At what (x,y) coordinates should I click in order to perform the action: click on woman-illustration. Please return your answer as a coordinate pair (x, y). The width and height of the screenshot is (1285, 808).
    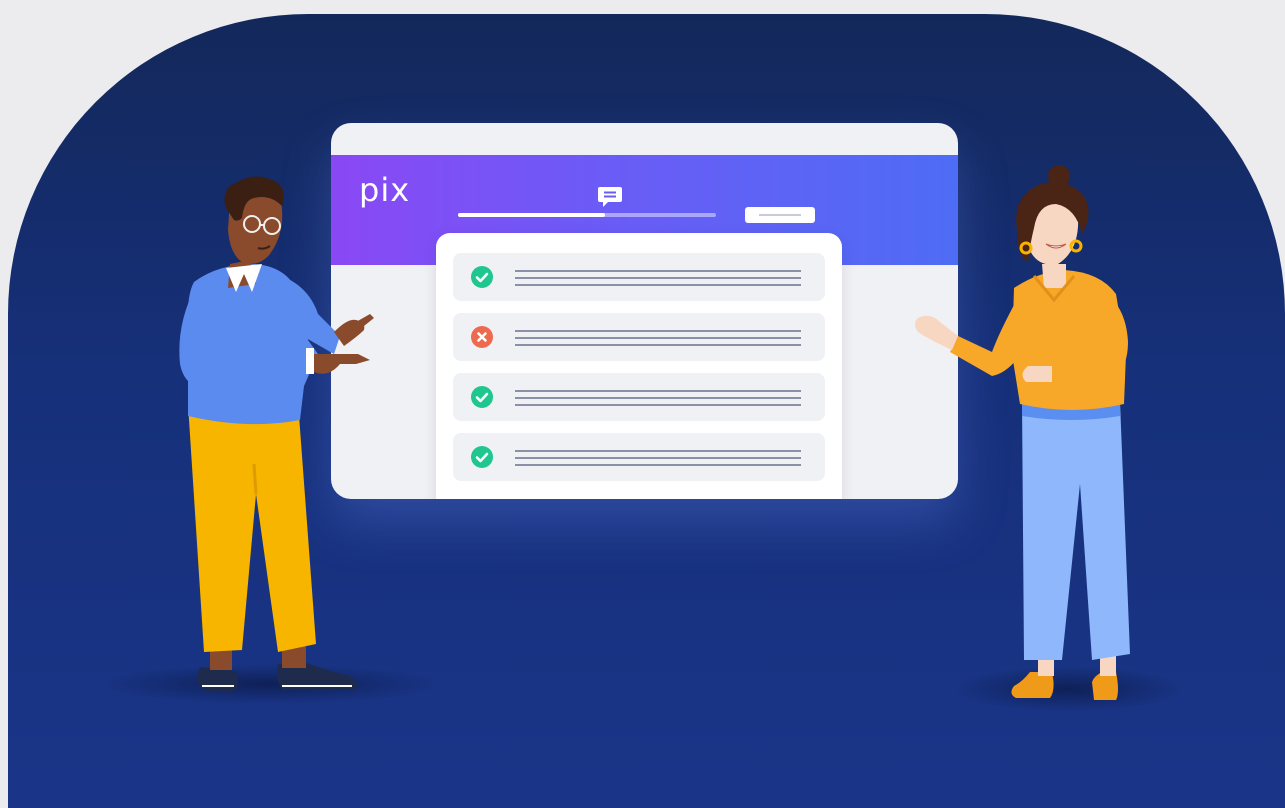
    Looking at the image, I should click on (1022, 432).